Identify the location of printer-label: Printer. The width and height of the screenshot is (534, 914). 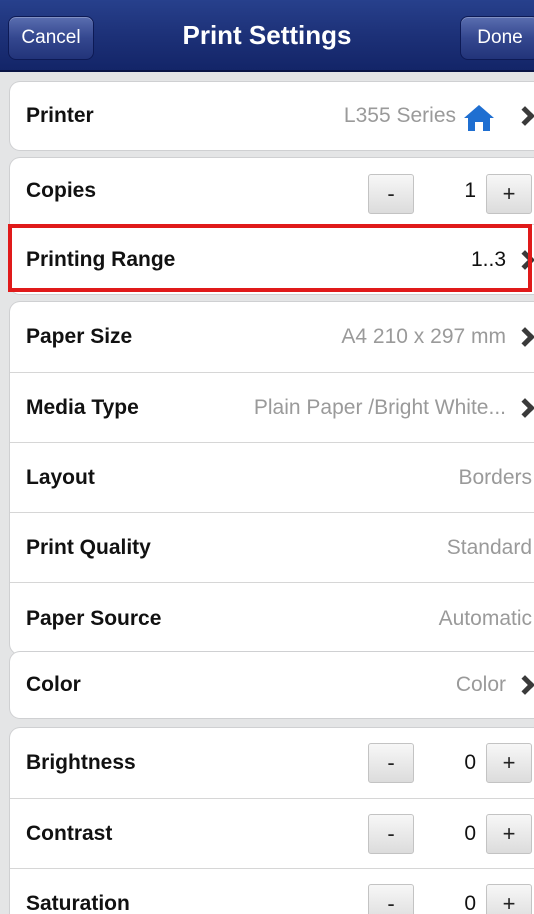
(60, 115).